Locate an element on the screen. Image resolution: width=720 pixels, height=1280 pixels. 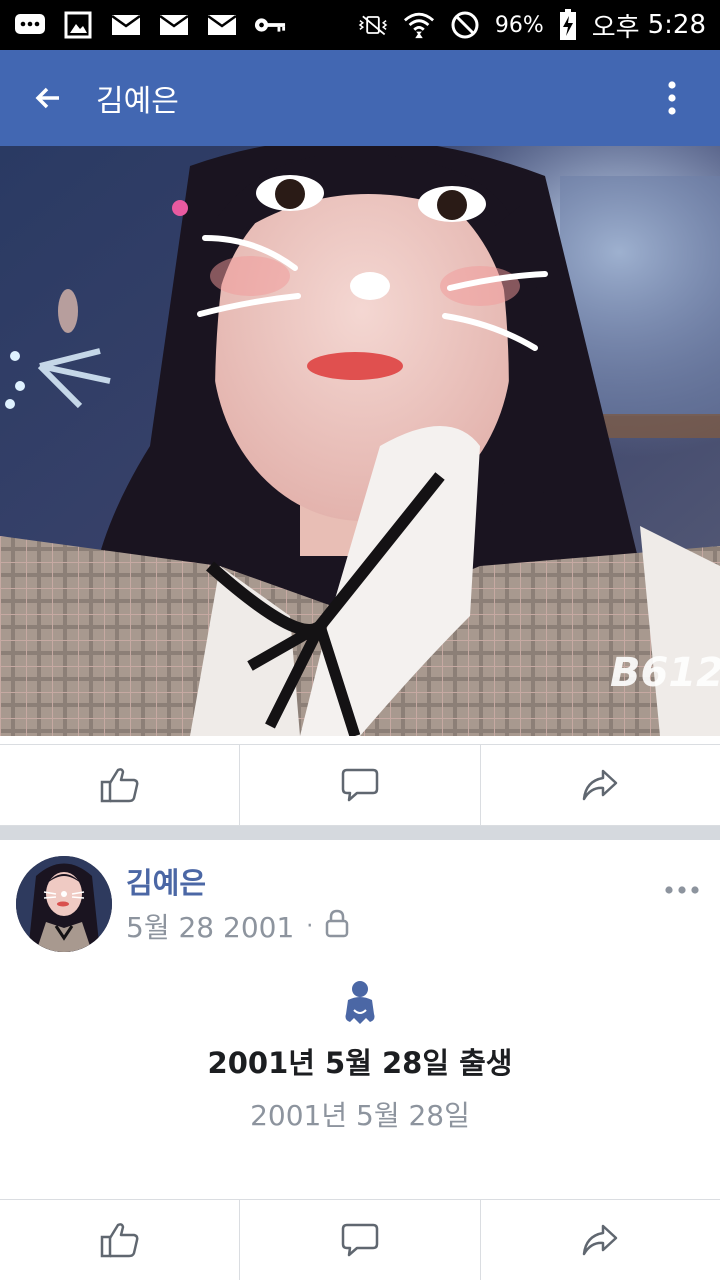
back-arrow-icon is located at coordinates (47, 98).